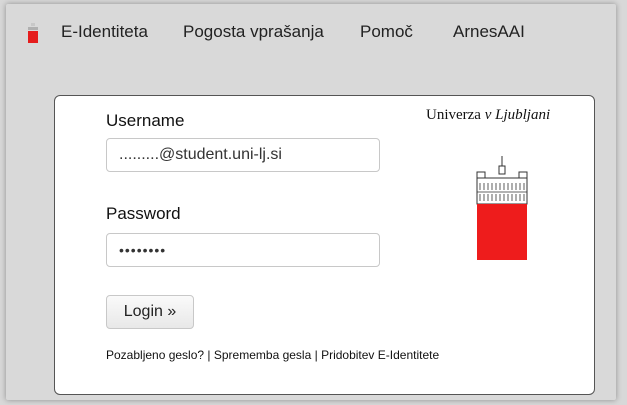 Image resolution: width=627 pixels, height=405 pixels. I want to click on username-field: .........@student.uni-lj.si, so click(243, 155).